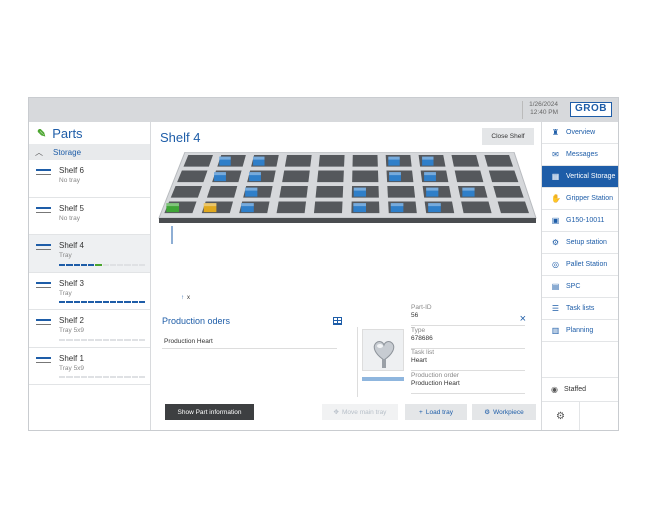 The image size is (645, 527). I want to click on move-main-tray-button: ✥ Move main tray, so click(360, 412).